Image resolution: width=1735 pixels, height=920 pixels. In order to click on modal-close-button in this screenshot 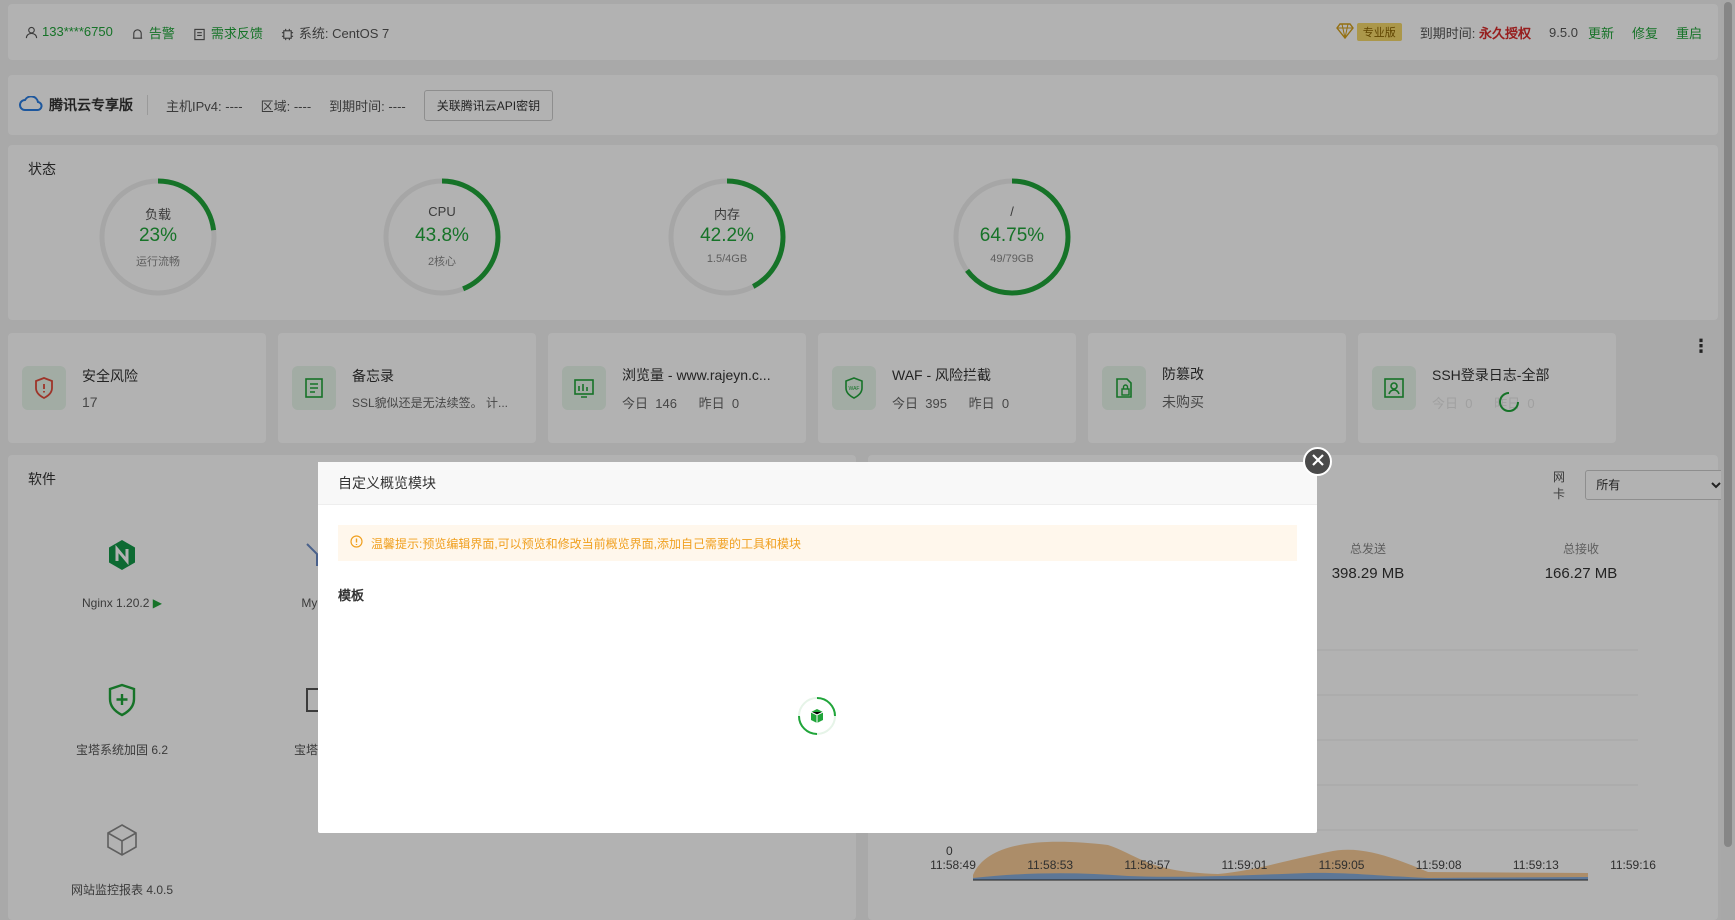, I will do `click(1317, 461)`.